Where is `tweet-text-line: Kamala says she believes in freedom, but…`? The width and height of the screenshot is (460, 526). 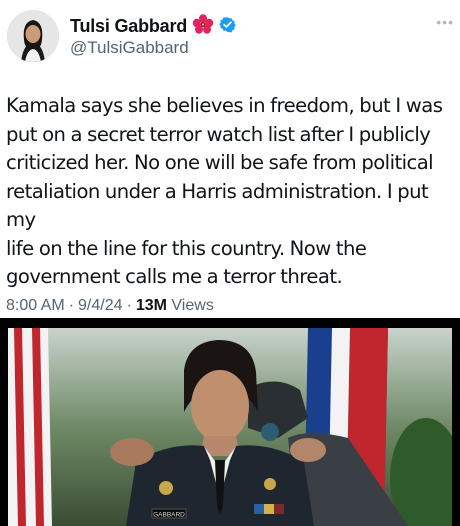
tweet-text-line: Kamala says she believes in freedom, but… is located at coordinates (224, 105).